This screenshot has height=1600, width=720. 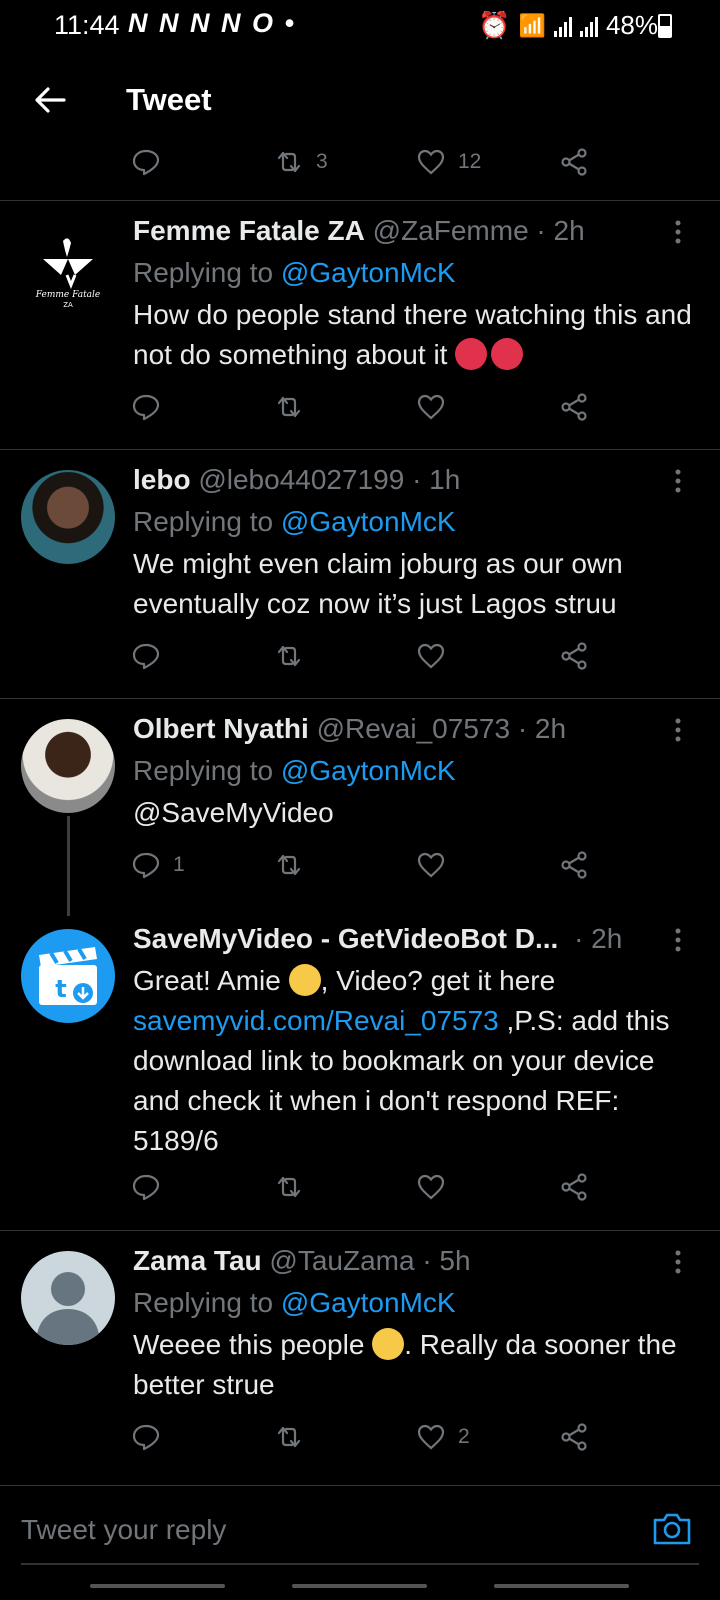 What do you see at coordinates (67, 273) in the screenshot?
I see `femme-fatale-logo: Femme Fatale ZA` at bounding box center [67, 273].